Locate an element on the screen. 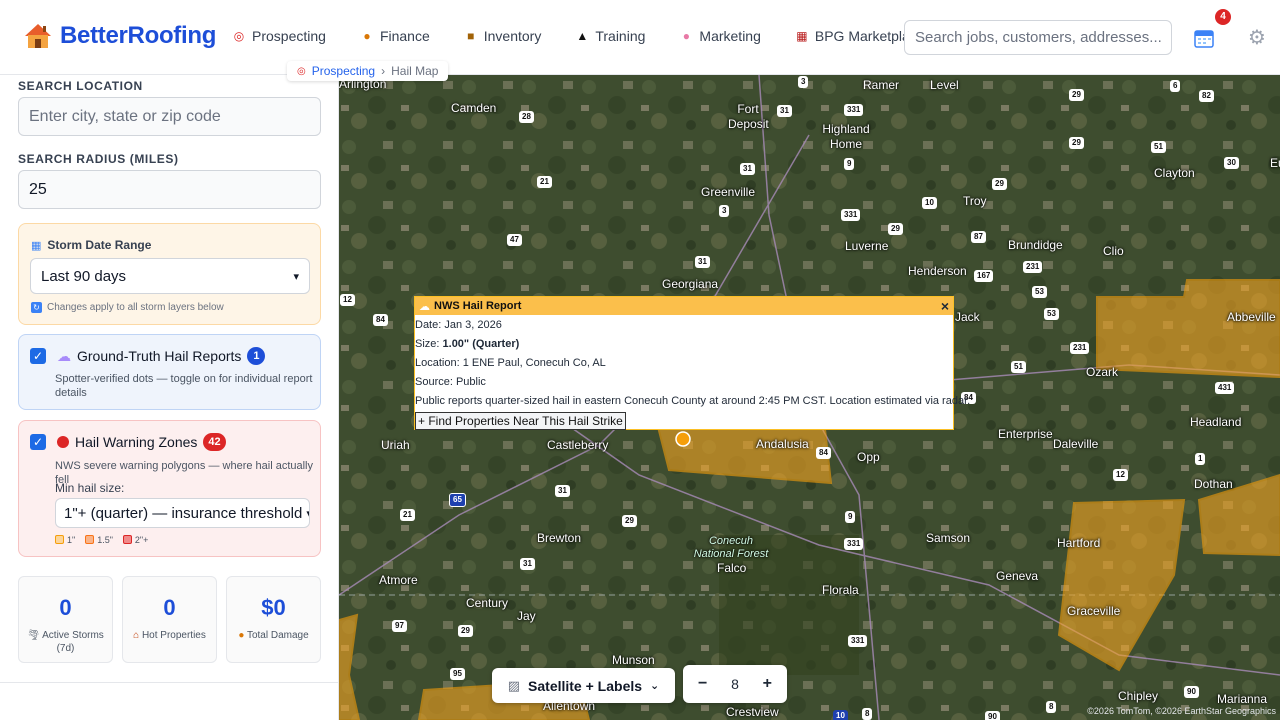  road-shield: 12 is located at coordinates (347, 300).